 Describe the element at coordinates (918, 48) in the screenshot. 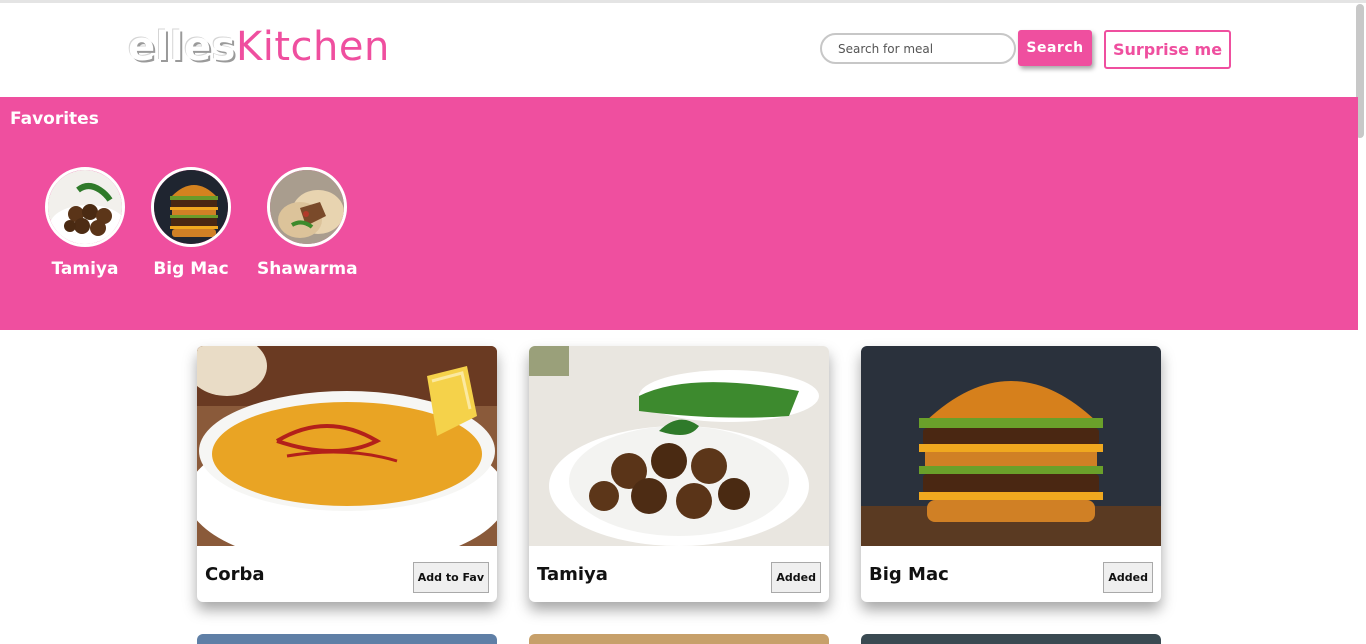

I see `search-input` at that location.